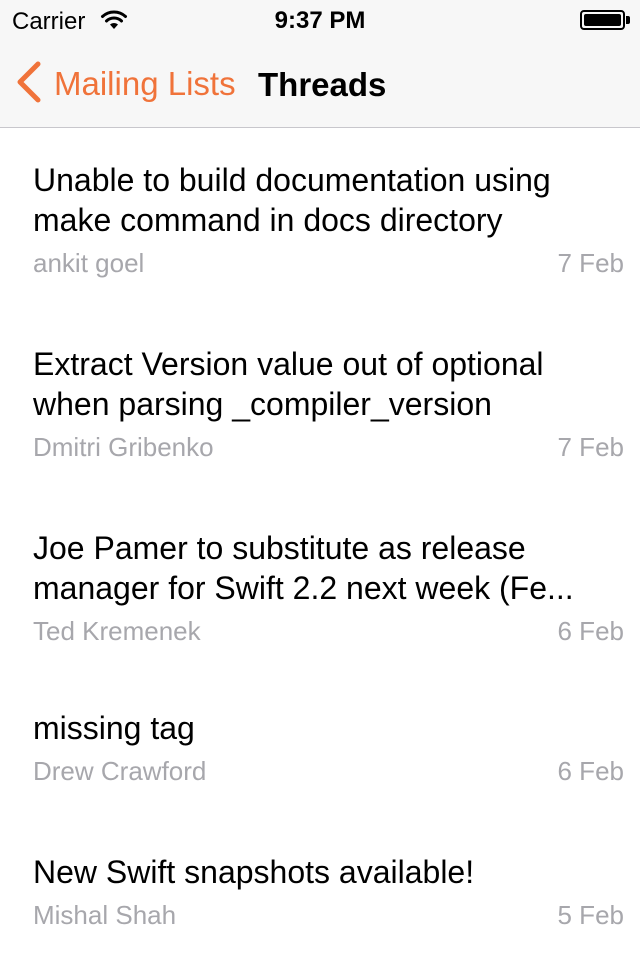 The height and width of the screenshot is (969, 640). I want to click on thread-author: Ted Kremenek, so click(117, 631).